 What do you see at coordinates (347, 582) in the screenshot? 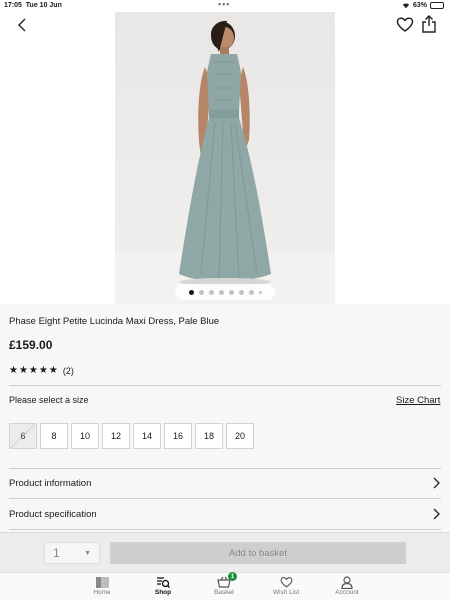
I see `person-icon` at bounding box center [347, 582].